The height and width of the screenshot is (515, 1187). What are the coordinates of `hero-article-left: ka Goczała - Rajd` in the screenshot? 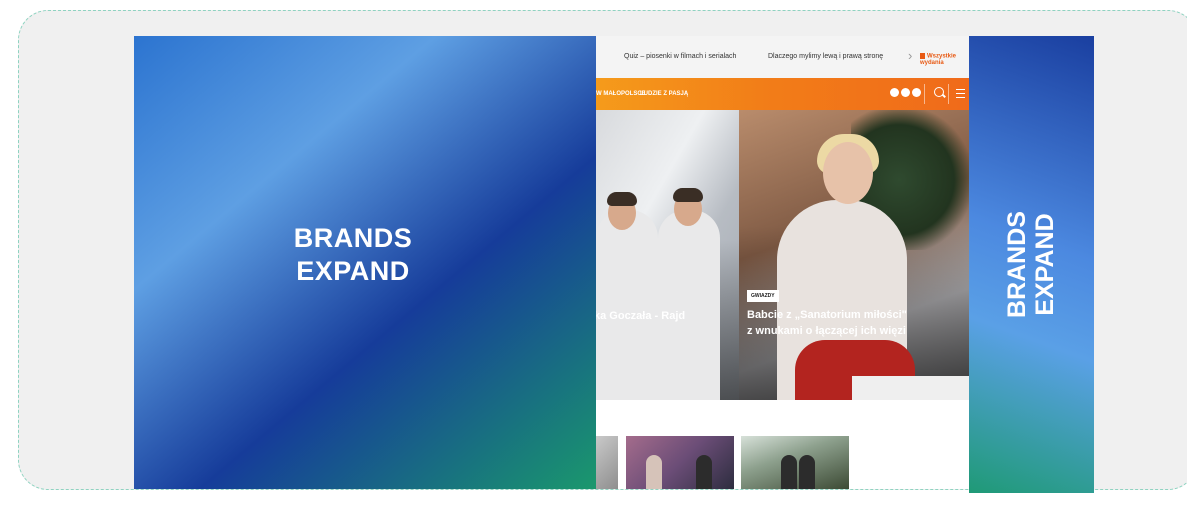 It's located at (667, 255).